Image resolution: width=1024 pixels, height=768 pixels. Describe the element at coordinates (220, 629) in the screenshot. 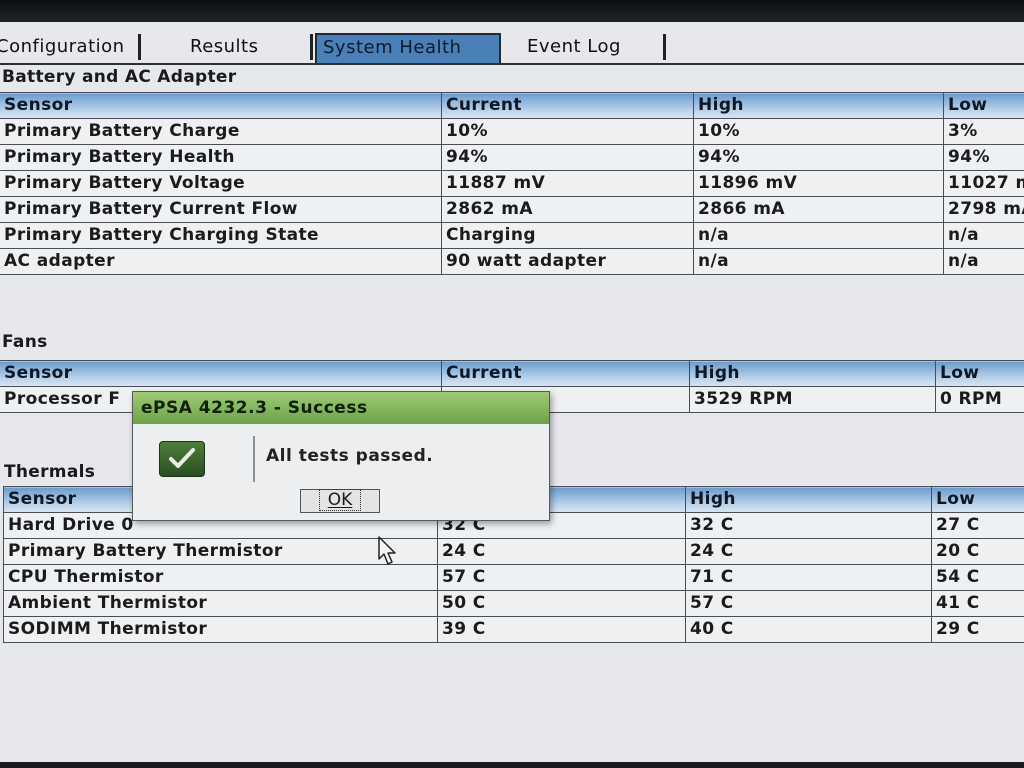

I see `sensor-name: SODIMM Thermistor` at that location.